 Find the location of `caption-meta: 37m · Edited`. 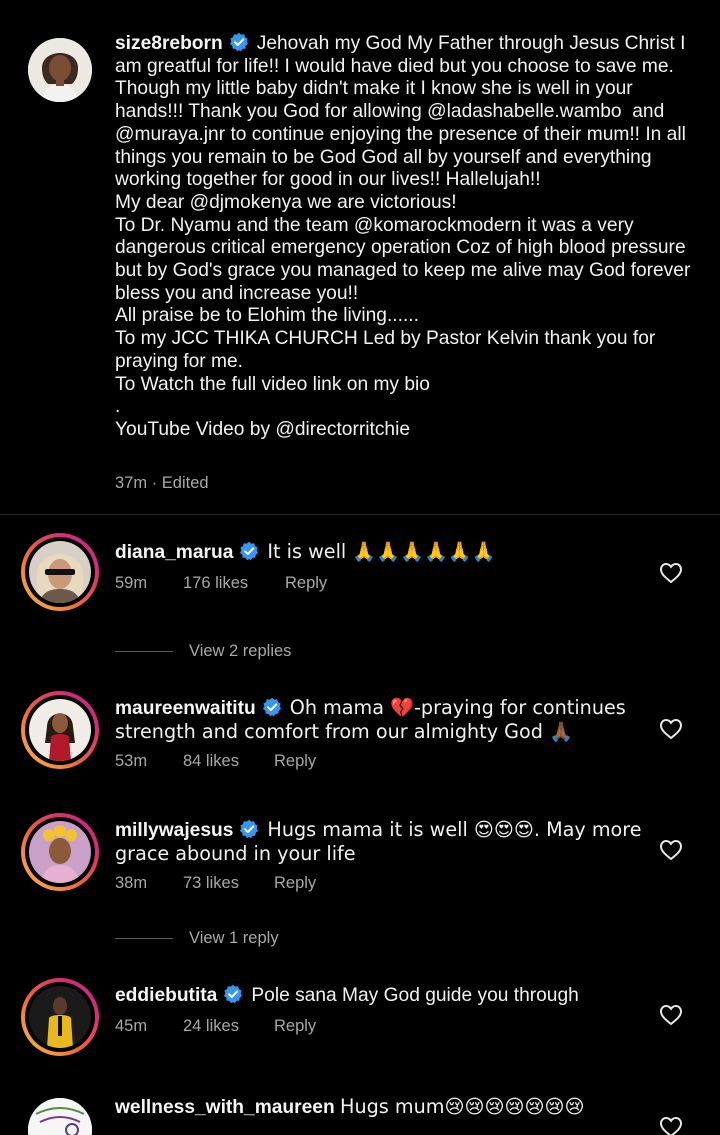

caption-meta: 37m · Edited is located at coordinates (162, 483).